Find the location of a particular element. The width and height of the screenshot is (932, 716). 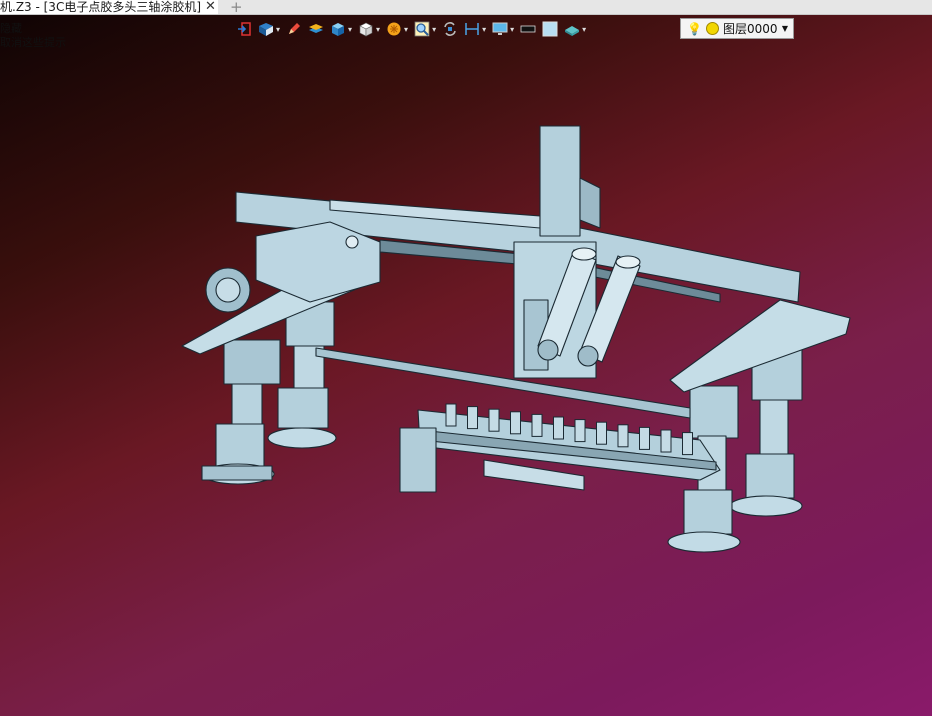

right-rear-leg is located at coordinates (766, 432).